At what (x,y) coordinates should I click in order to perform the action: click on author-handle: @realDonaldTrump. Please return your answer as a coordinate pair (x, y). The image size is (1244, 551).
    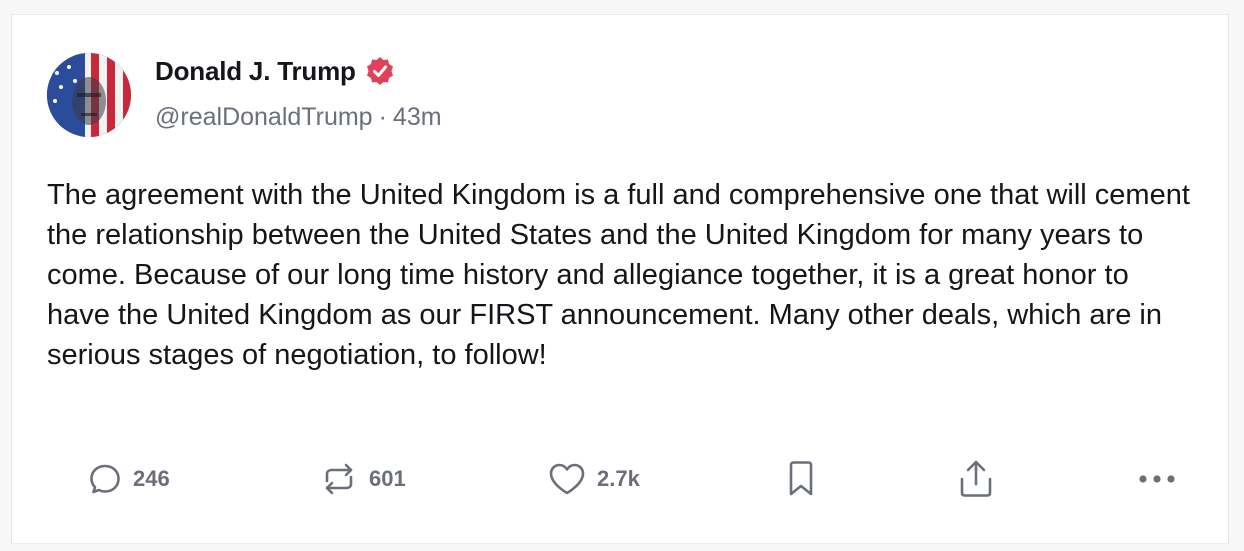
    Looking at the image, I should click on (264, 117).